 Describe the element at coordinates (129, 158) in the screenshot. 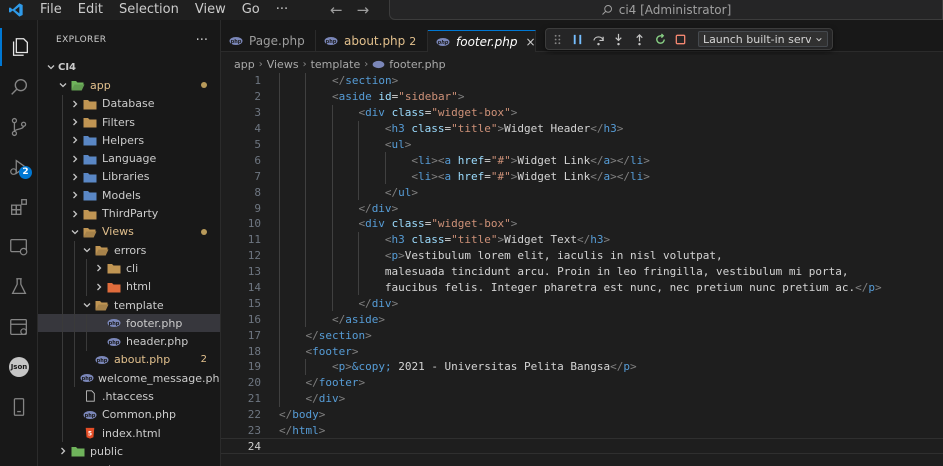

I see `tree-folder: Language` at that location.